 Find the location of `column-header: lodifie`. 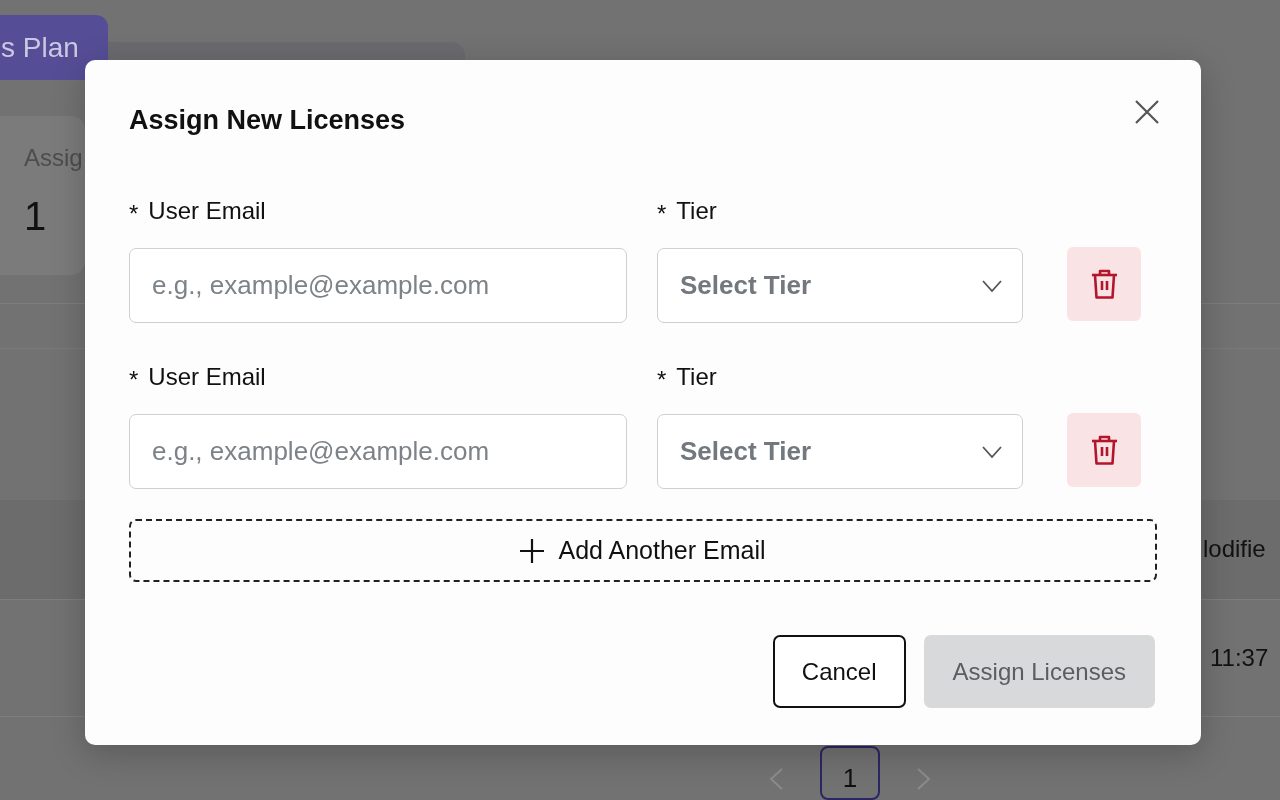

column-header: lodifie is located at coordinates (1234, 549).